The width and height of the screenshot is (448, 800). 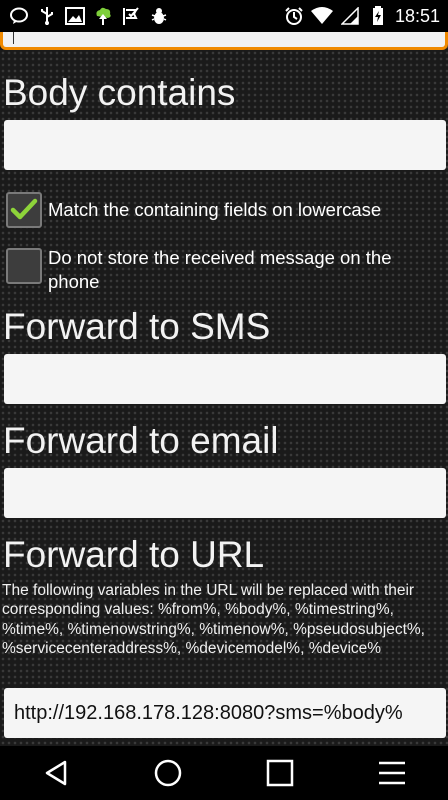 I want to click on do-not-store-checkbox, so click(x=24, y=266).